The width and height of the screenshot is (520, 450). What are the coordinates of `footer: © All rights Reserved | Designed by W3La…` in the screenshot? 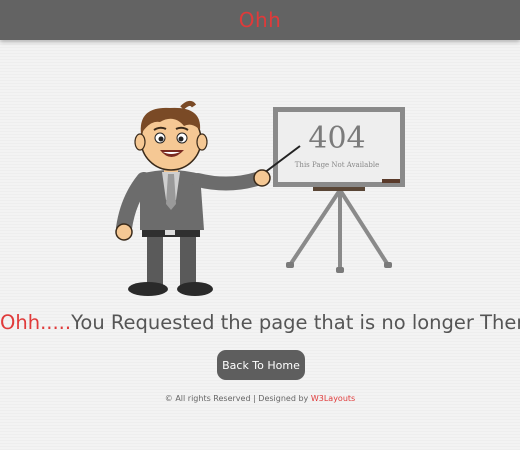 It's located at (260, 398).